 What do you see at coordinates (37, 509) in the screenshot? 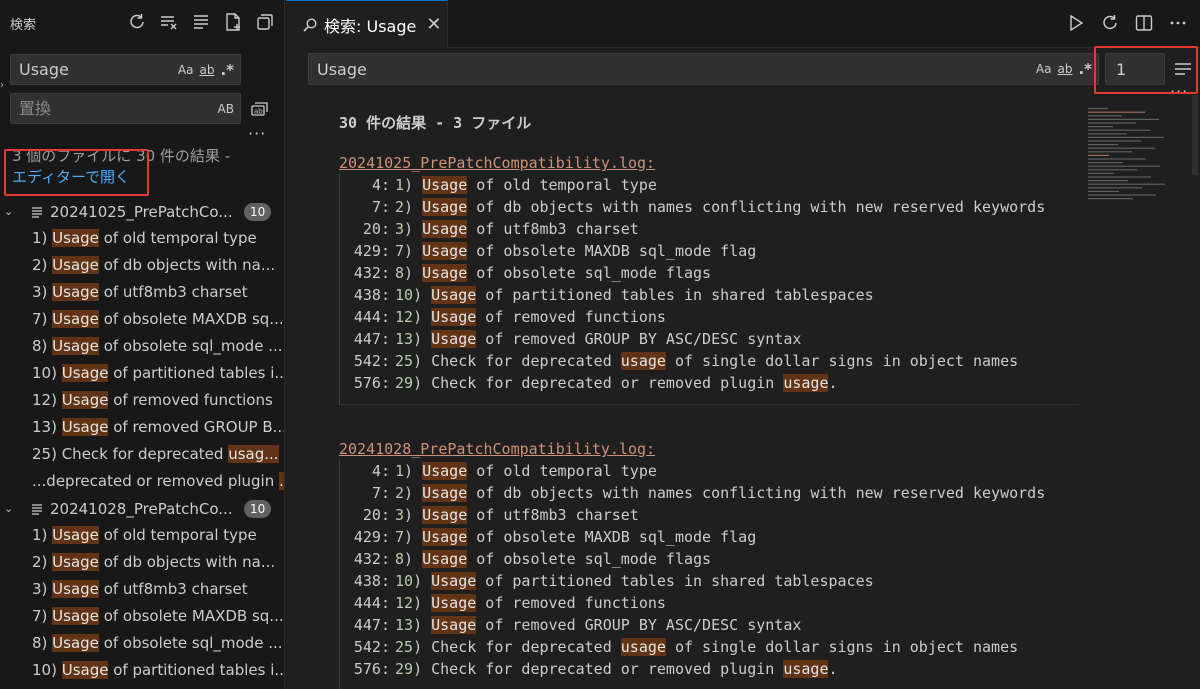
I see `file-icon` at bounding box center [37, 509].